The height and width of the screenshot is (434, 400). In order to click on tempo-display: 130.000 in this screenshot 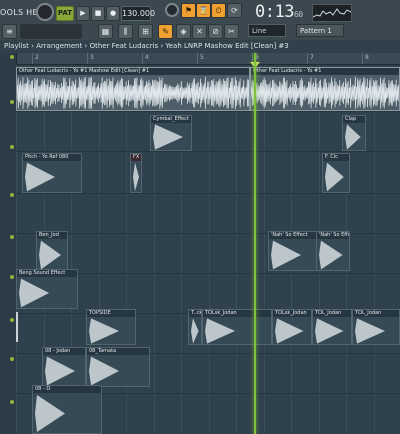, I will do `click(138, 13)`.